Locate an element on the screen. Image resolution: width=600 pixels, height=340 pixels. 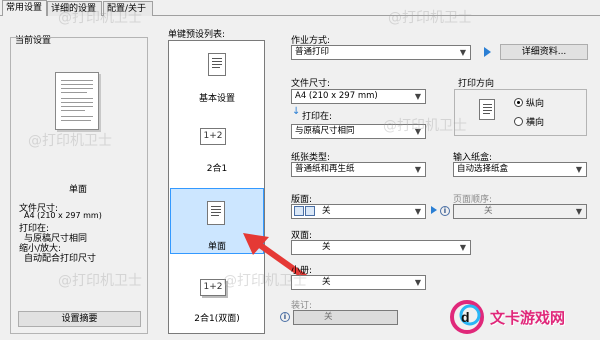
preset-item-basic: 基本设置 is located at coordinates (217, 78).